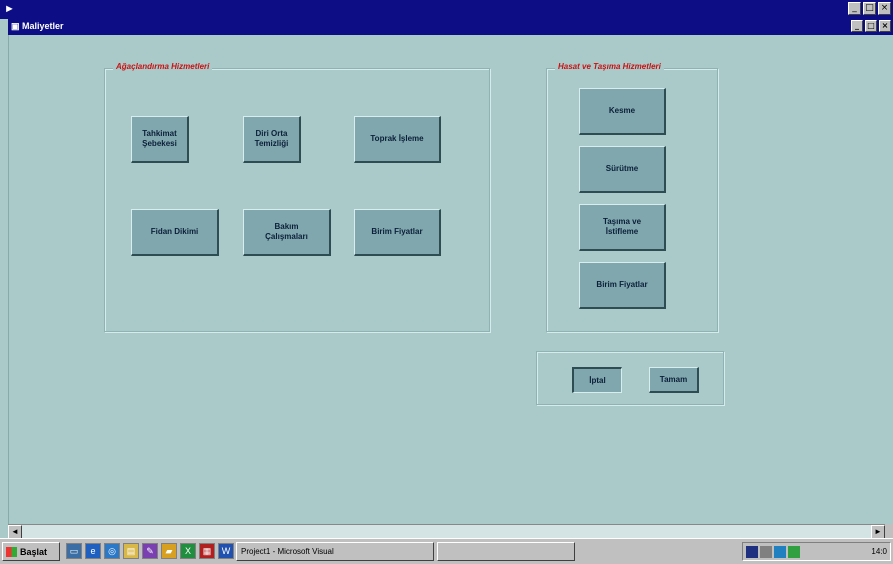 This screenshot has width=893, height=564. Describe the element at coordinates (226, 551) in the screenshot. I see `word-icon: W` at that location.